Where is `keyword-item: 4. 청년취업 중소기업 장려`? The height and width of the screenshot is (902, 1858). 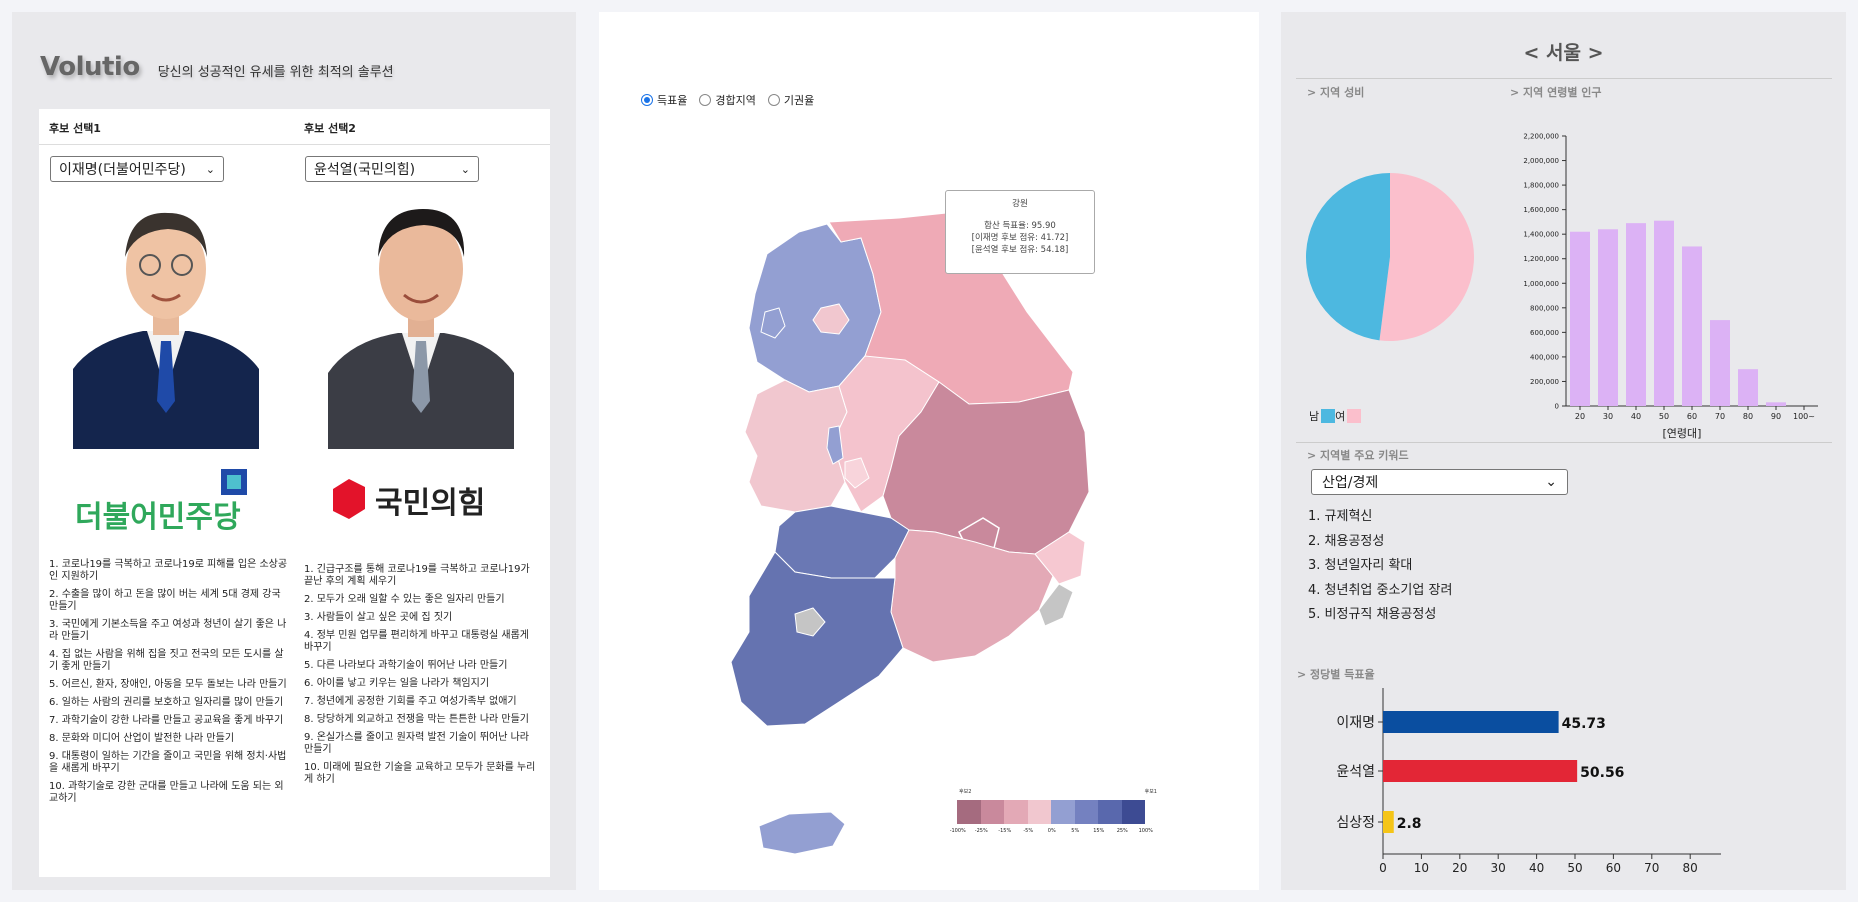
keyword-item: 4. 청년취업 중소기업 장려 is located at coordinates (1380, 590).